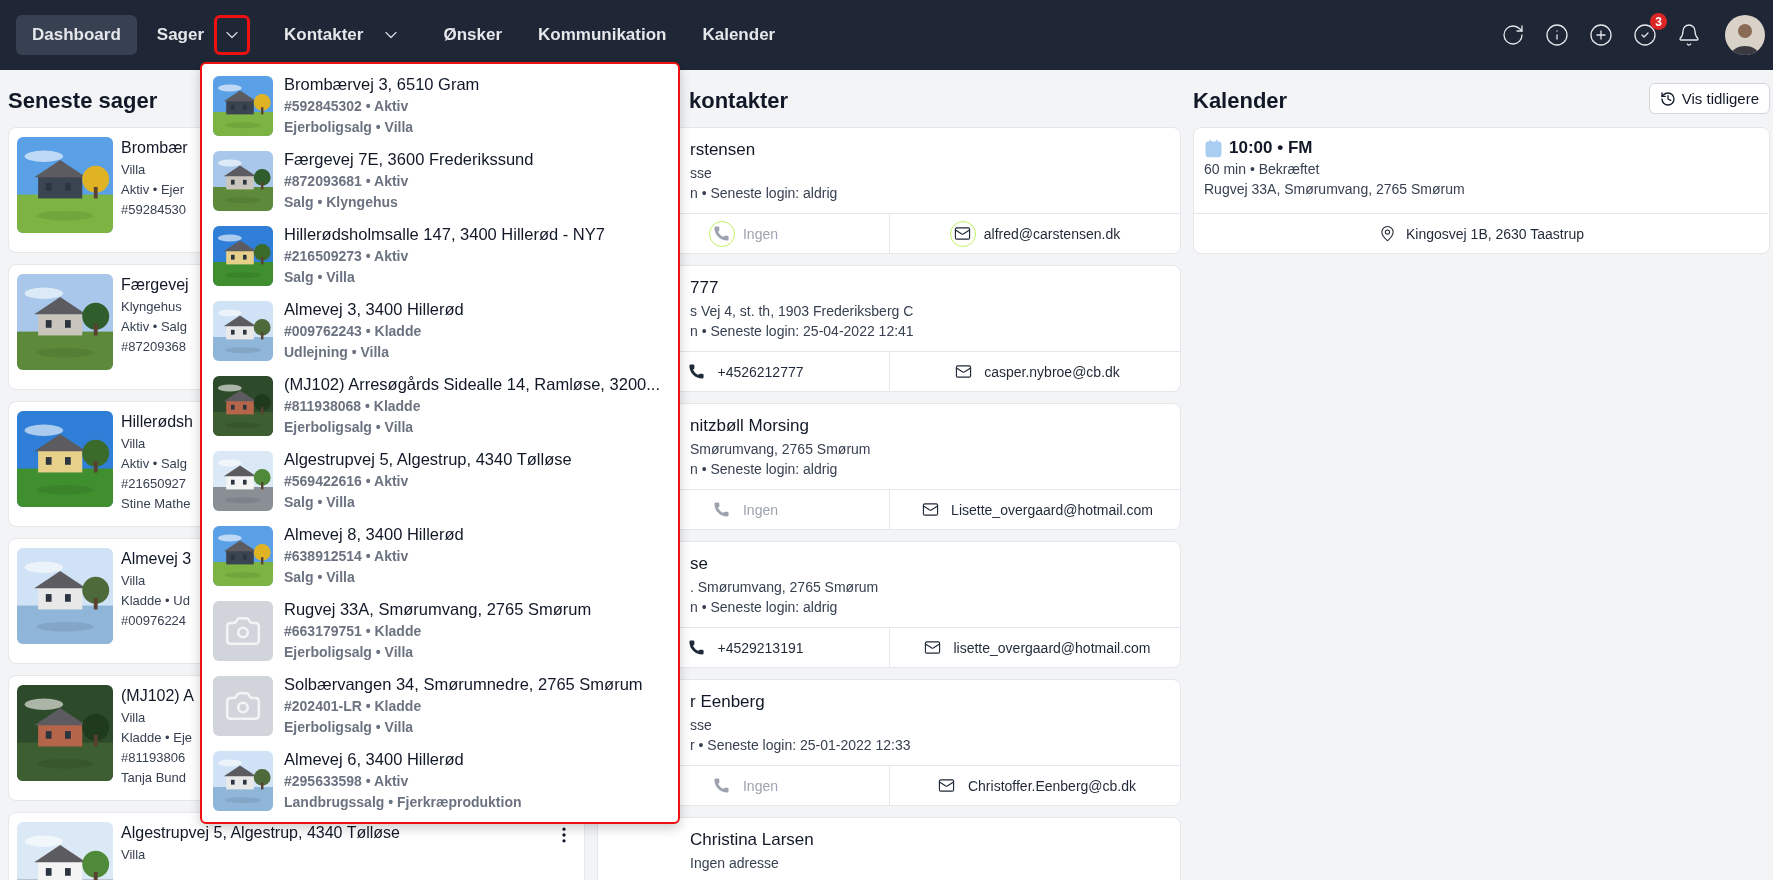 The width and height of the screenshot is (1773, 880). What do you see at coordinates (704, 288) in the screenshot?
I see `contact-name: 777` at bounding box center [704, 288].